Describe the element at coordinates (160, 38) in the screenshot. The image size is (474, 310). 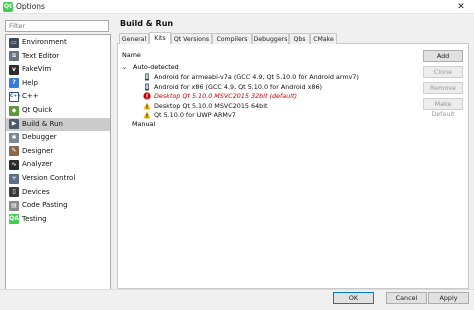
I see `tab-kits: Kits` at that location.